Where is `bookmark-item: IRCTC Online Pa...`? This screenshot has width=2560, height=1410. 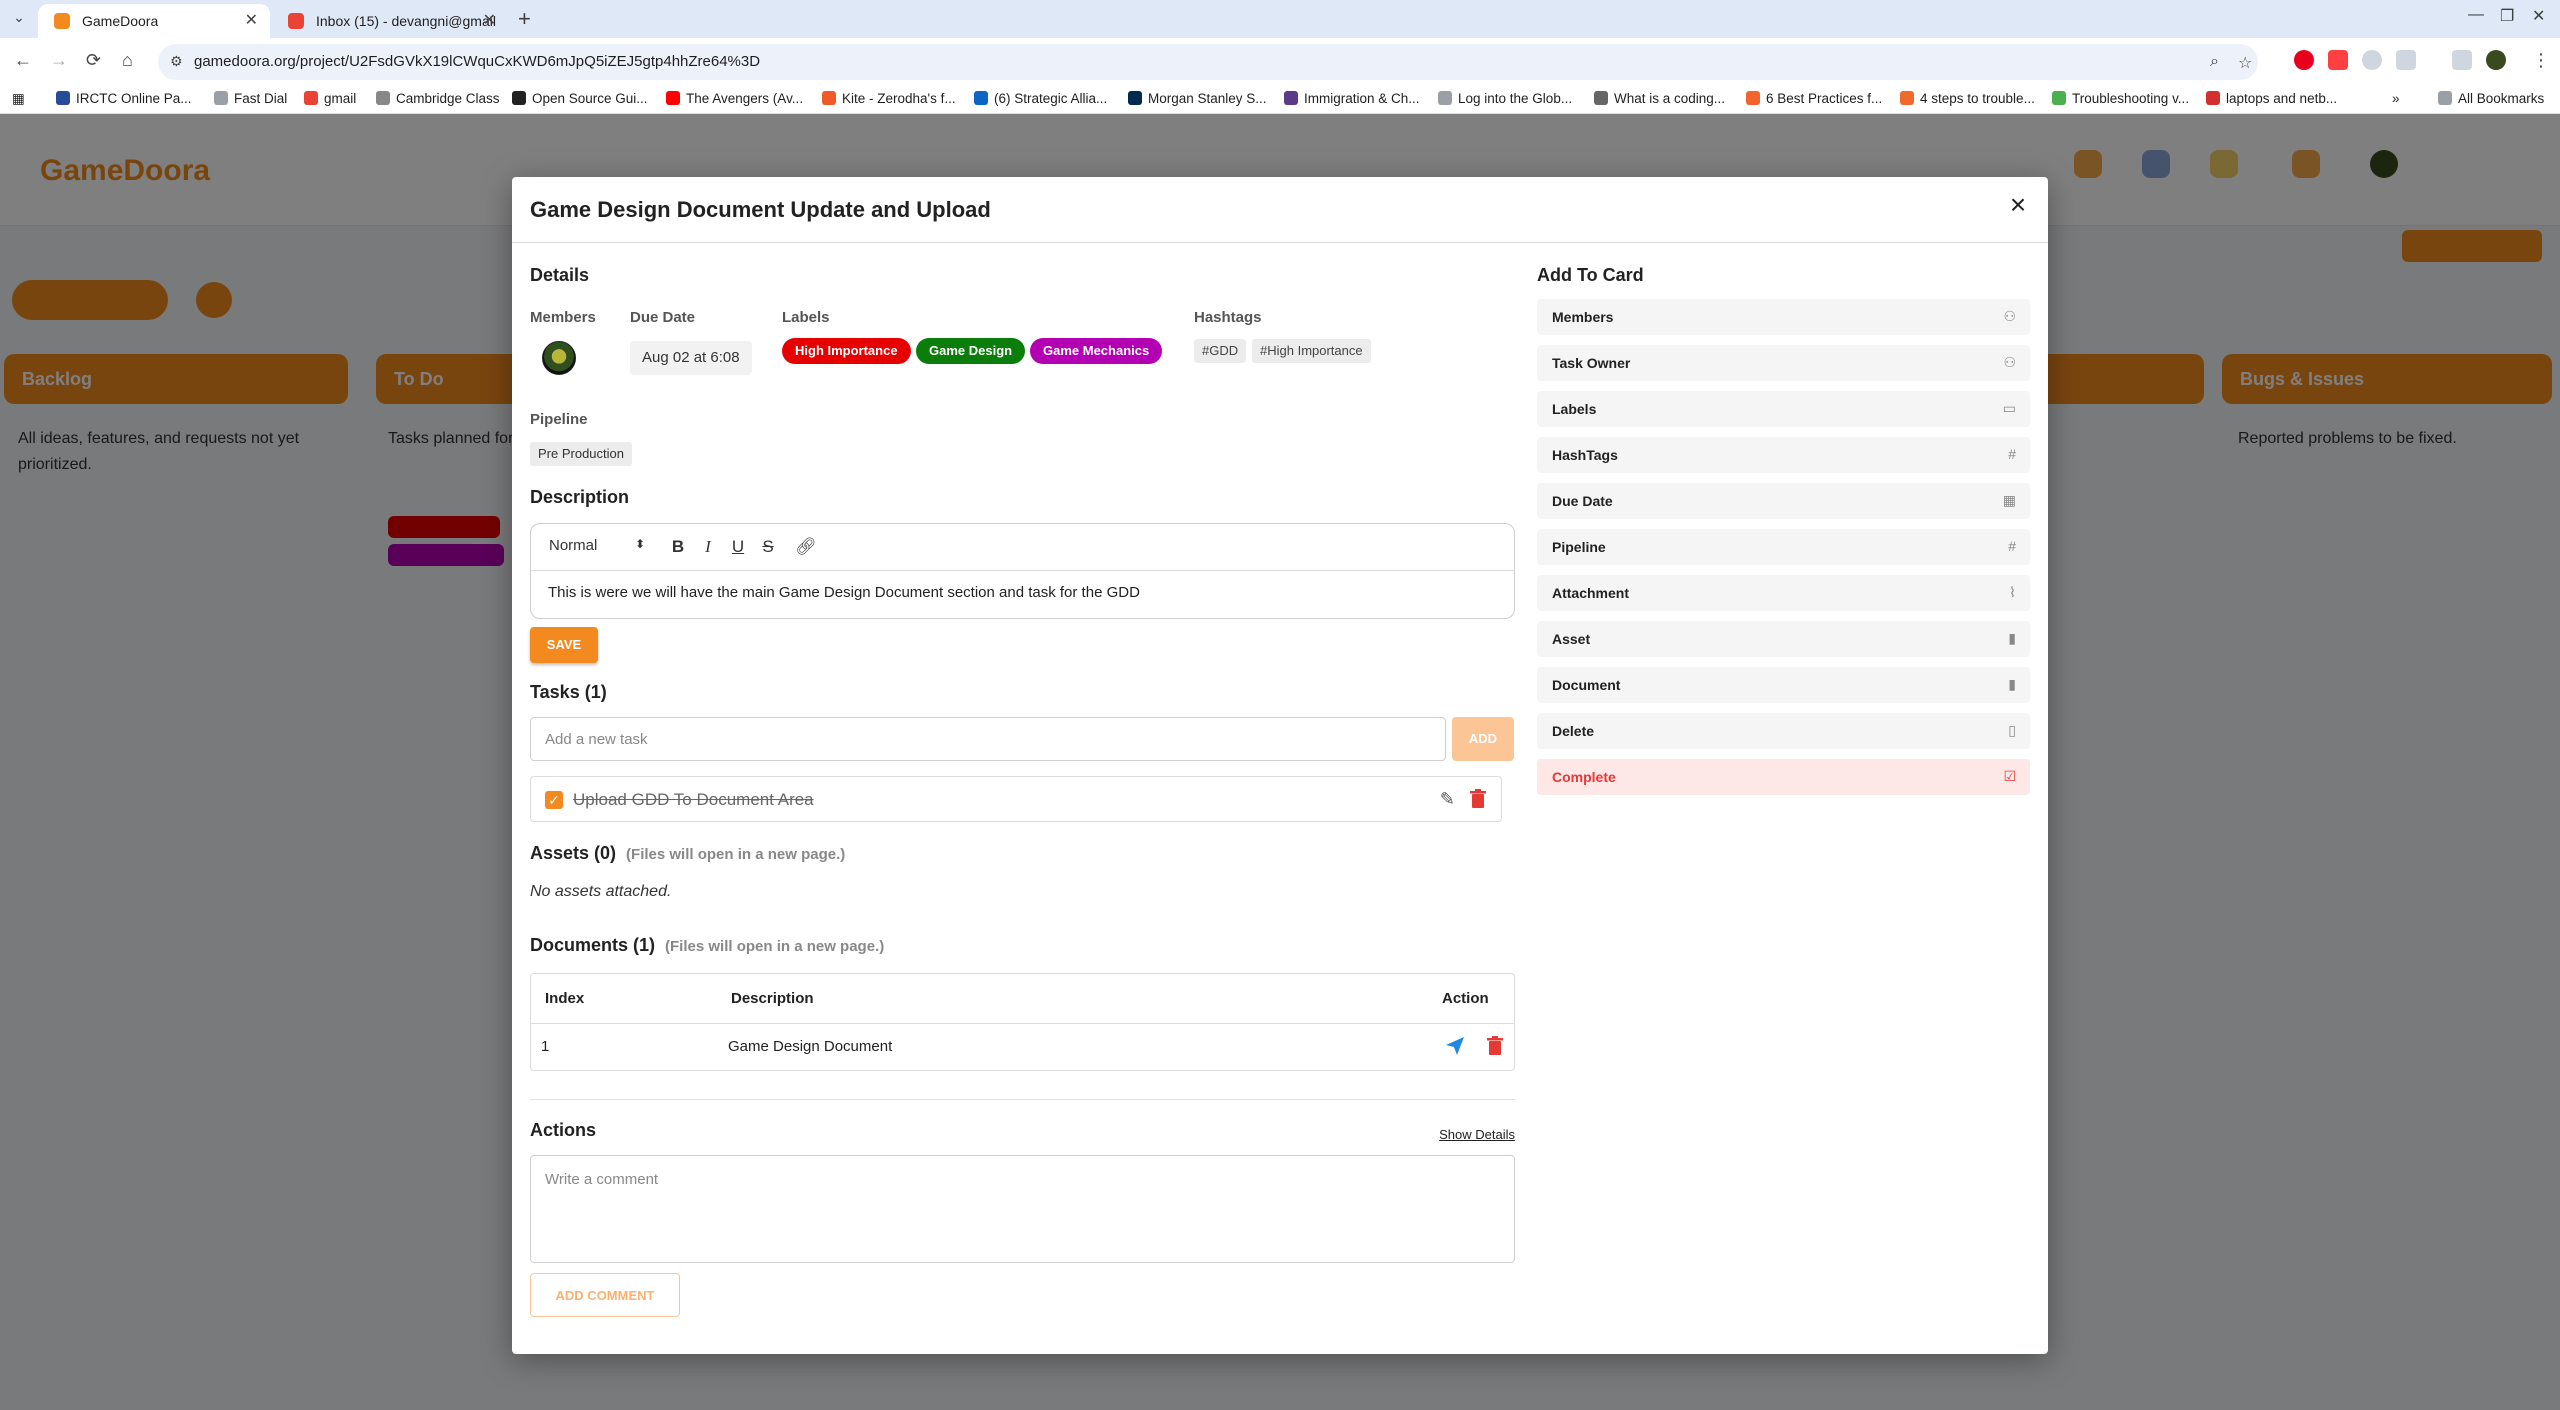
bookmark-item: IRCTC Online Pa... is located at coordinates (124, 98).